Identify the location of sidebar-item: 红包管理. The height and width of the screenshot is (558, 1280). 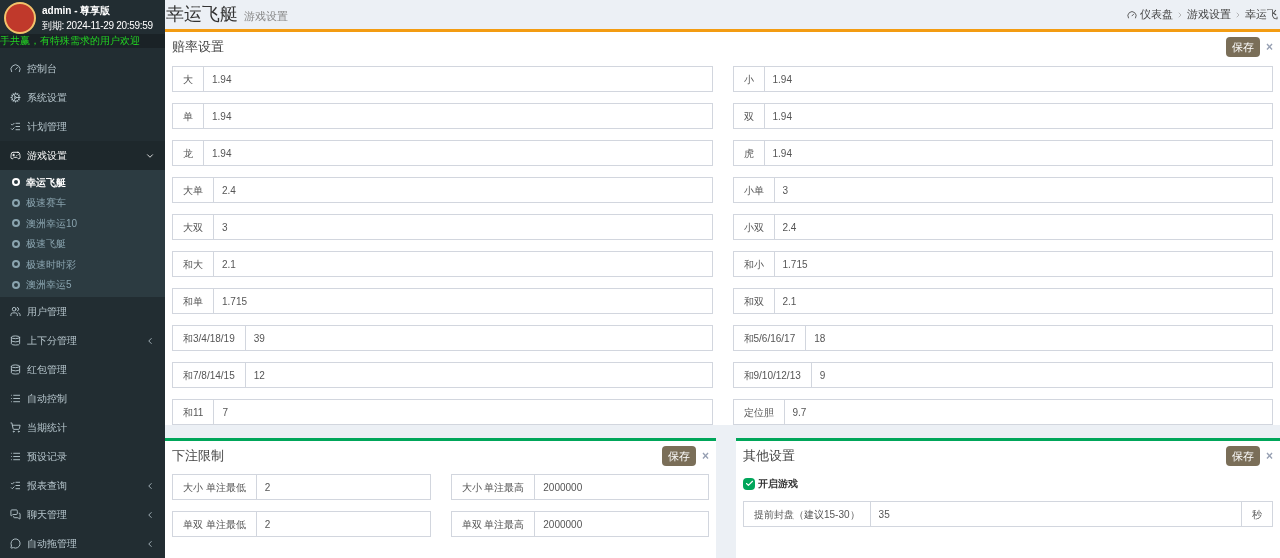
(82, 370).